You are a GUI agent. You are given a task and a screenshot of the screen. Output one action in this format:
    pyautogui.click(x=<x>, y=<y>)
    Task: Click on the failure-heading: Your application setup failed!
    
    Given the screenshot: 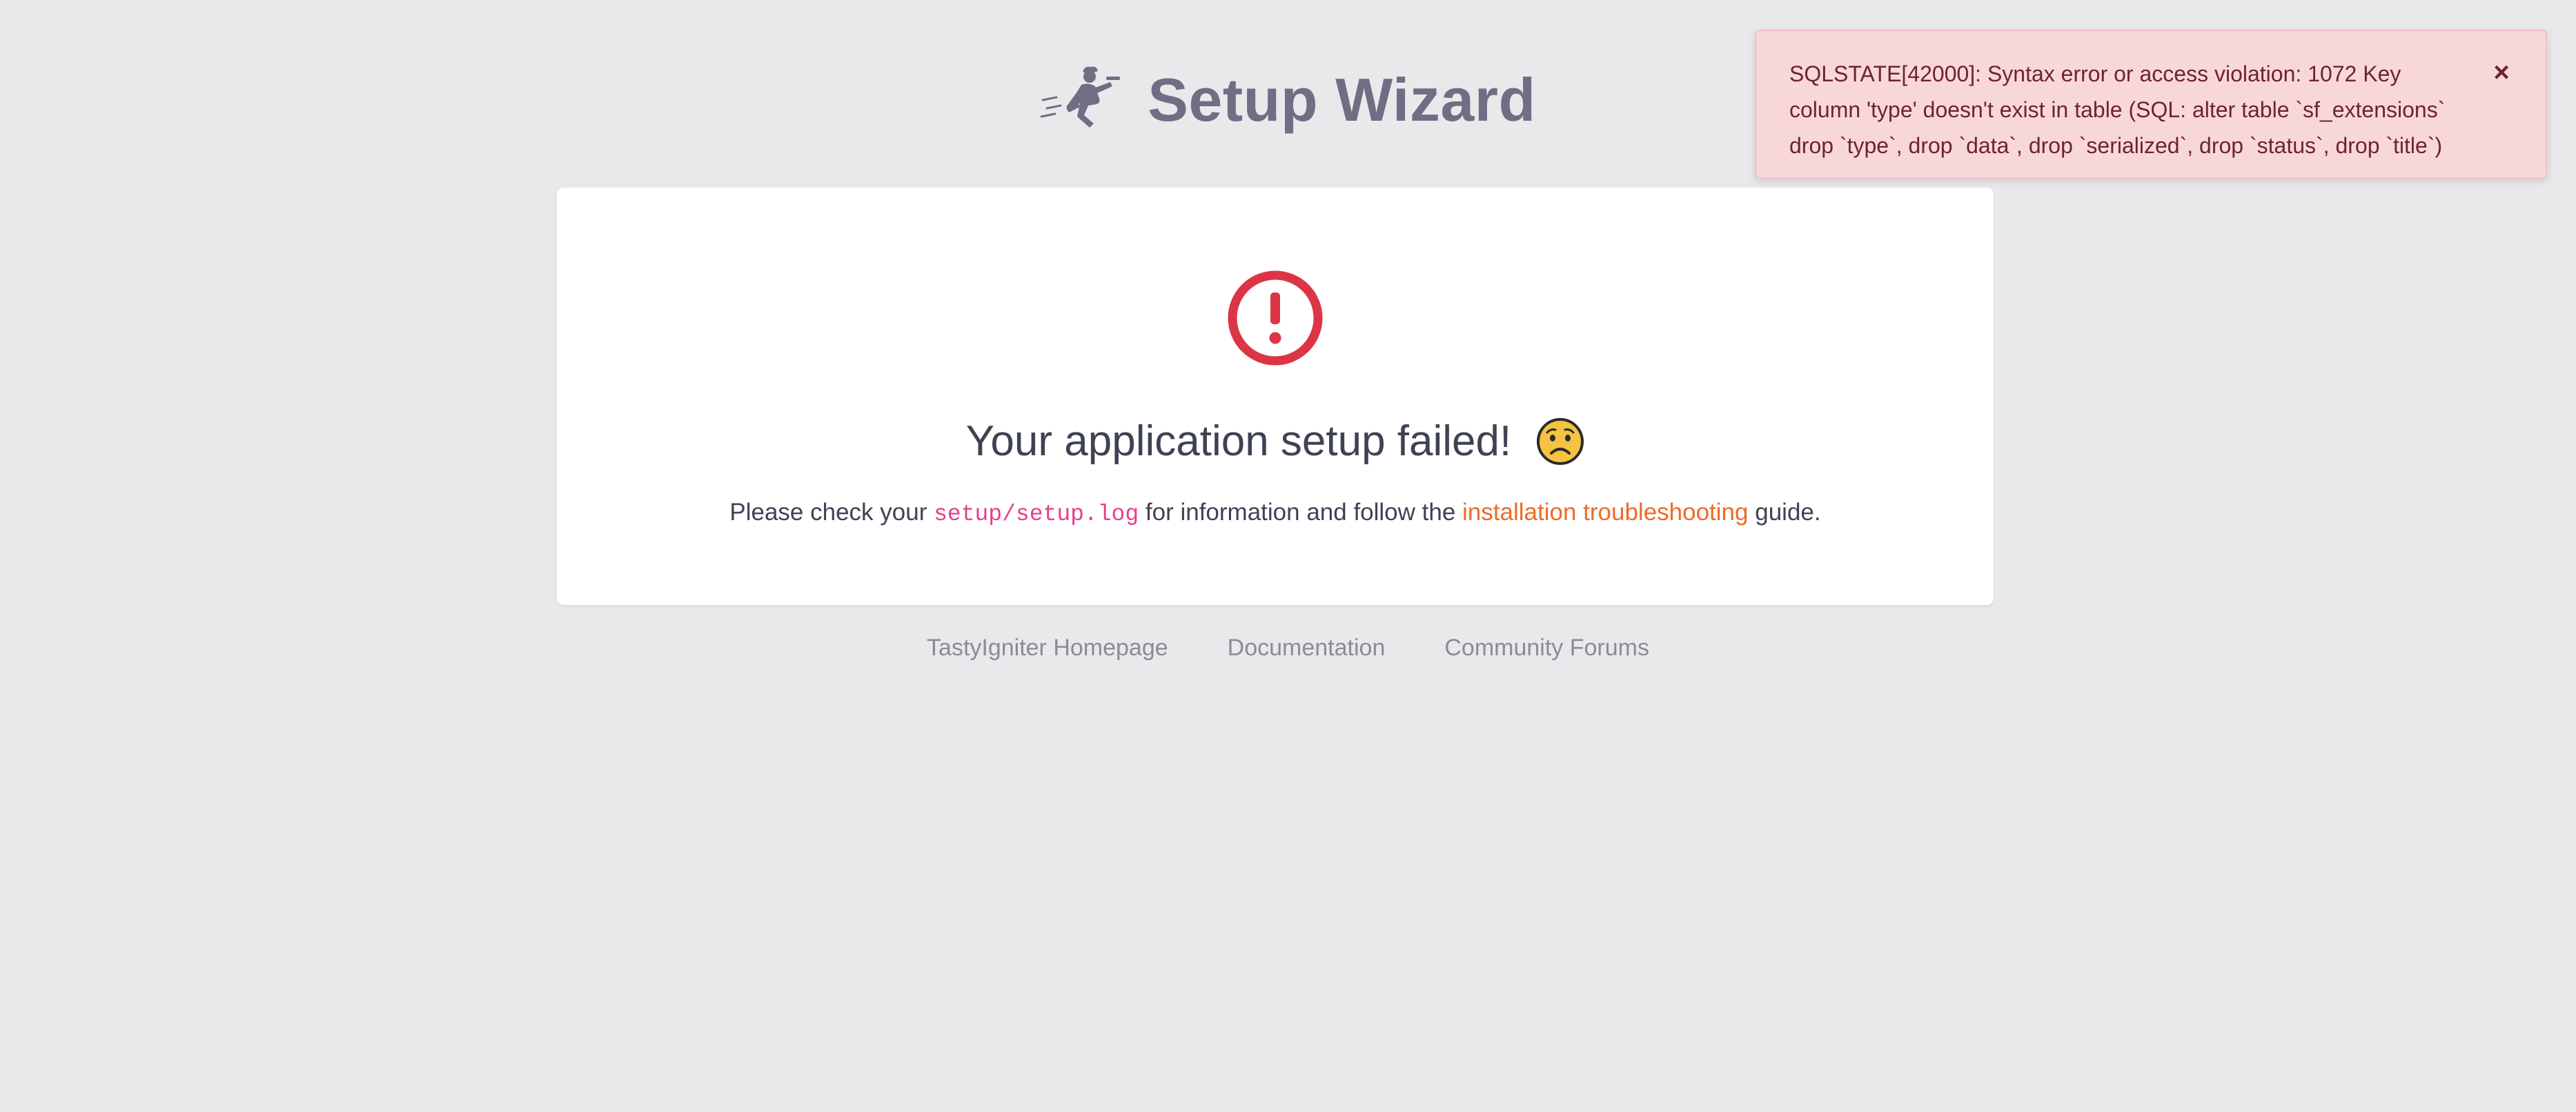 What is the action you would take?
    pyautogui.click(x=1238, y=441)
    